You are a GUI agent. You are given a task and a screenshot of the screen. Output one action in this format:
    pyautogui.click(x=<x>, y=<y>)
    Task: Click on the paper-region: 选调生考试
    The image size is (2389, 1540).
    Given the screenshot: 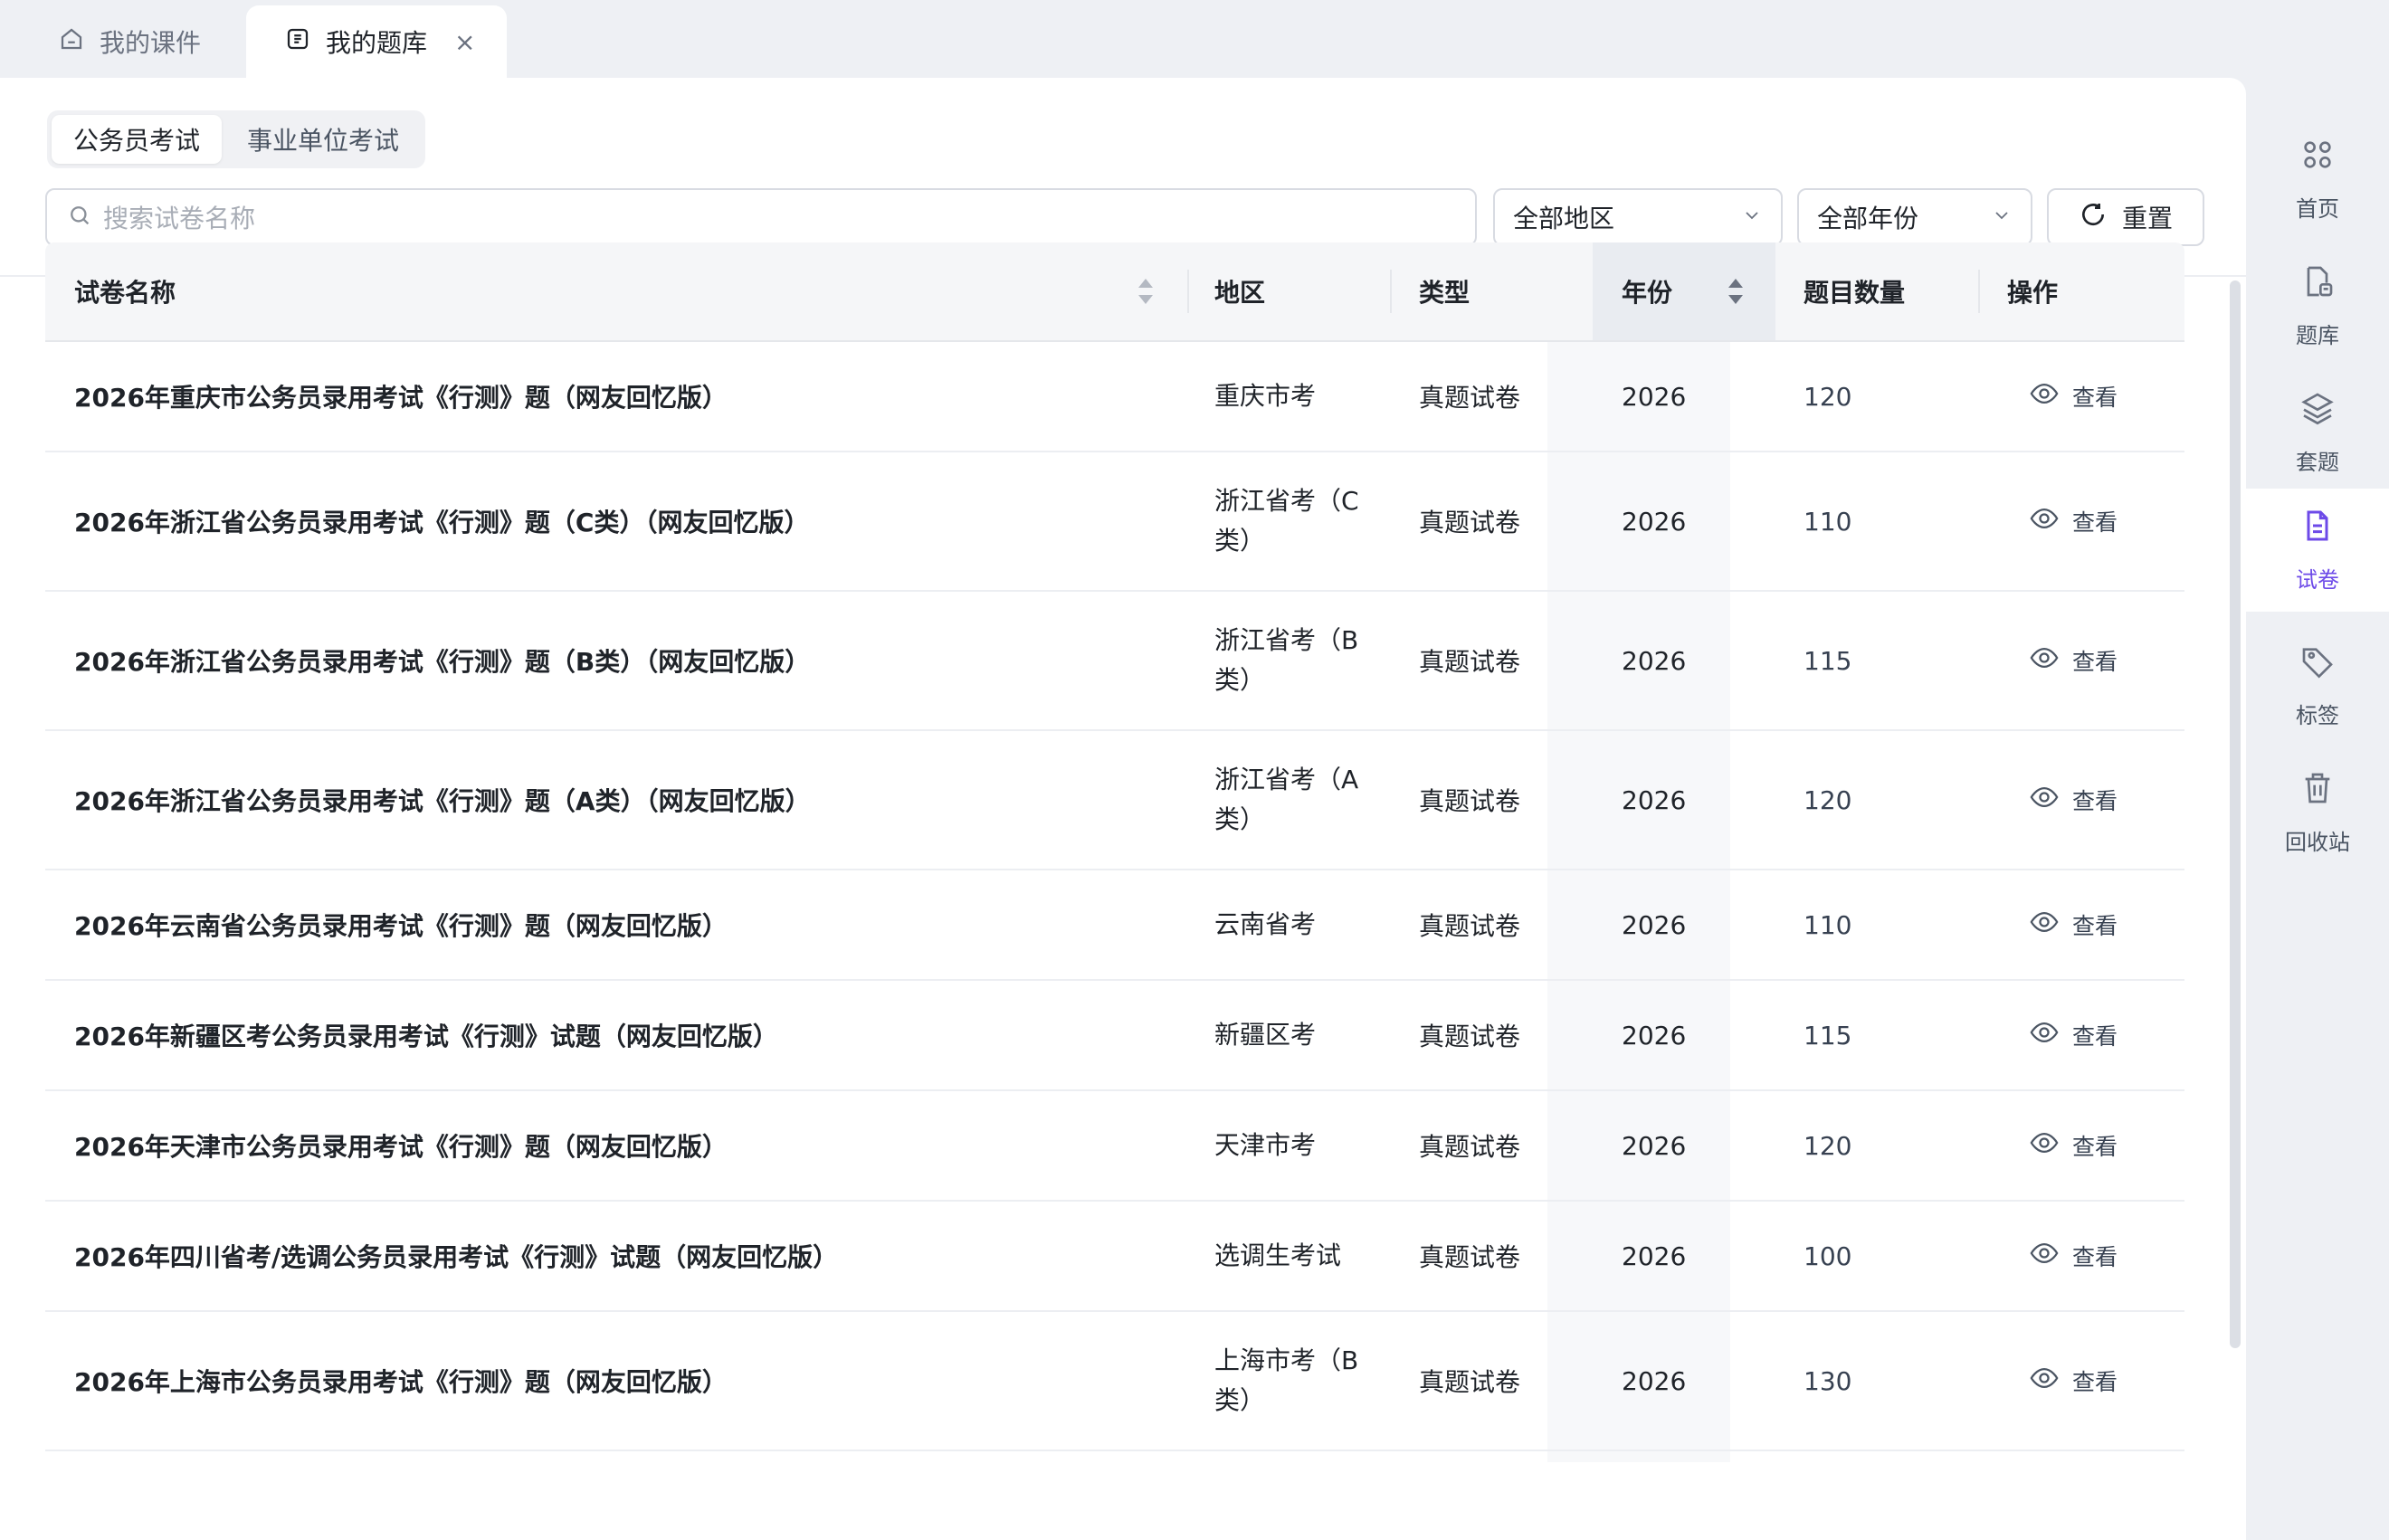 What is the action you would take?
    pyautogui.click(x=1278, y=1256)
    